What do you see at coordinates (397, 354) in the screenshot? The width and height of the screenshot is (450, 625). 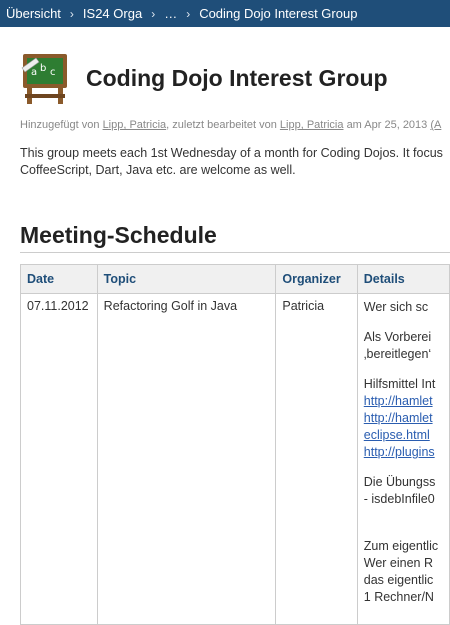 I see `details-text: ‚bereitlegen‘` at bounding box center [397, 354].